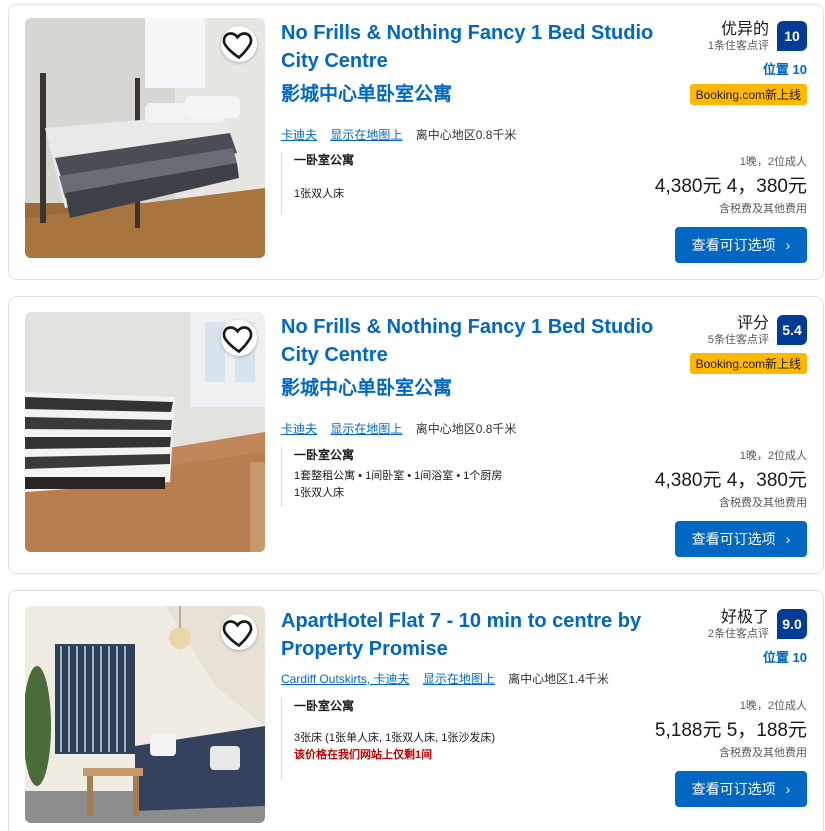 The width and height of the screenshot is (825, 831). What do you see at coordinates (558, 679) in the screenshot?
I see `distance-from-centre: 离中心地区1.4千米` at bounding box center [558, 679].